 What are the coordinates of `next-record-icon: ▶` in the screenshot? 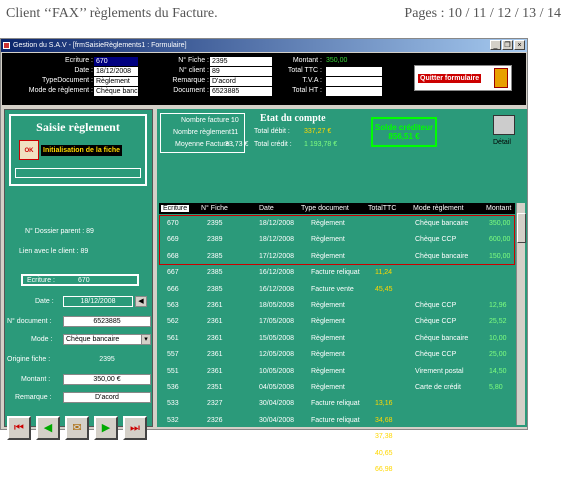 It's located at (106, 428).